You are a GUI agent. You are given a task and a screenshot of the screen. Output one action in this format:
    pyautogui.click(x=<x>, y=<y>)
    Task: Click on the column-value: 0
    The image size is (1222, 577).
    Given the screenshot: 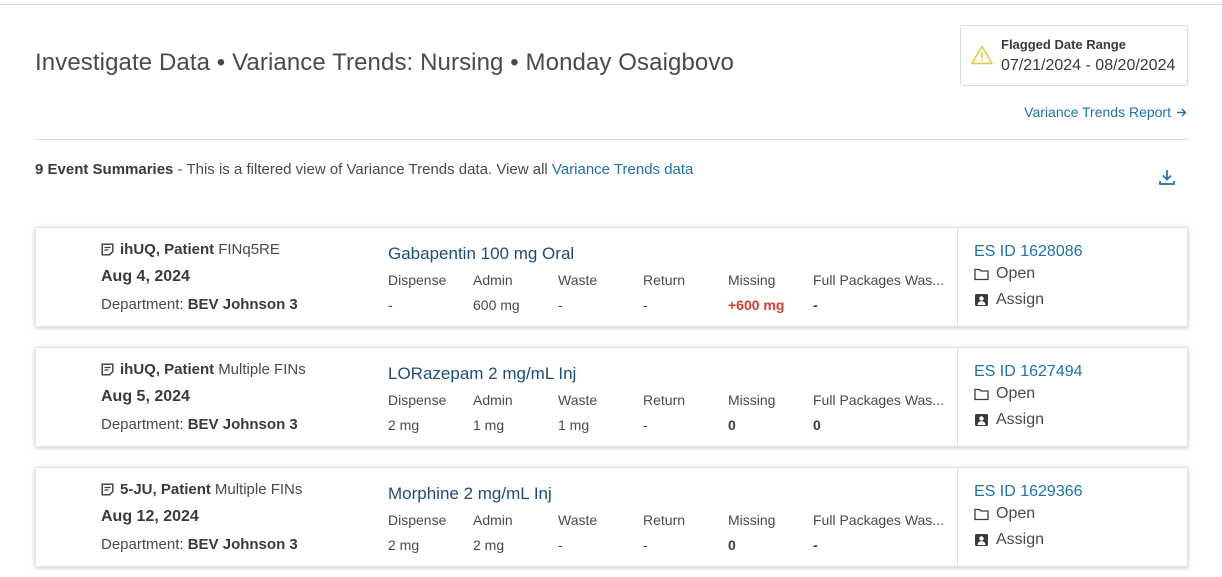 What is the action you would take?
    pyautogui.click(x=817, y=425)
    